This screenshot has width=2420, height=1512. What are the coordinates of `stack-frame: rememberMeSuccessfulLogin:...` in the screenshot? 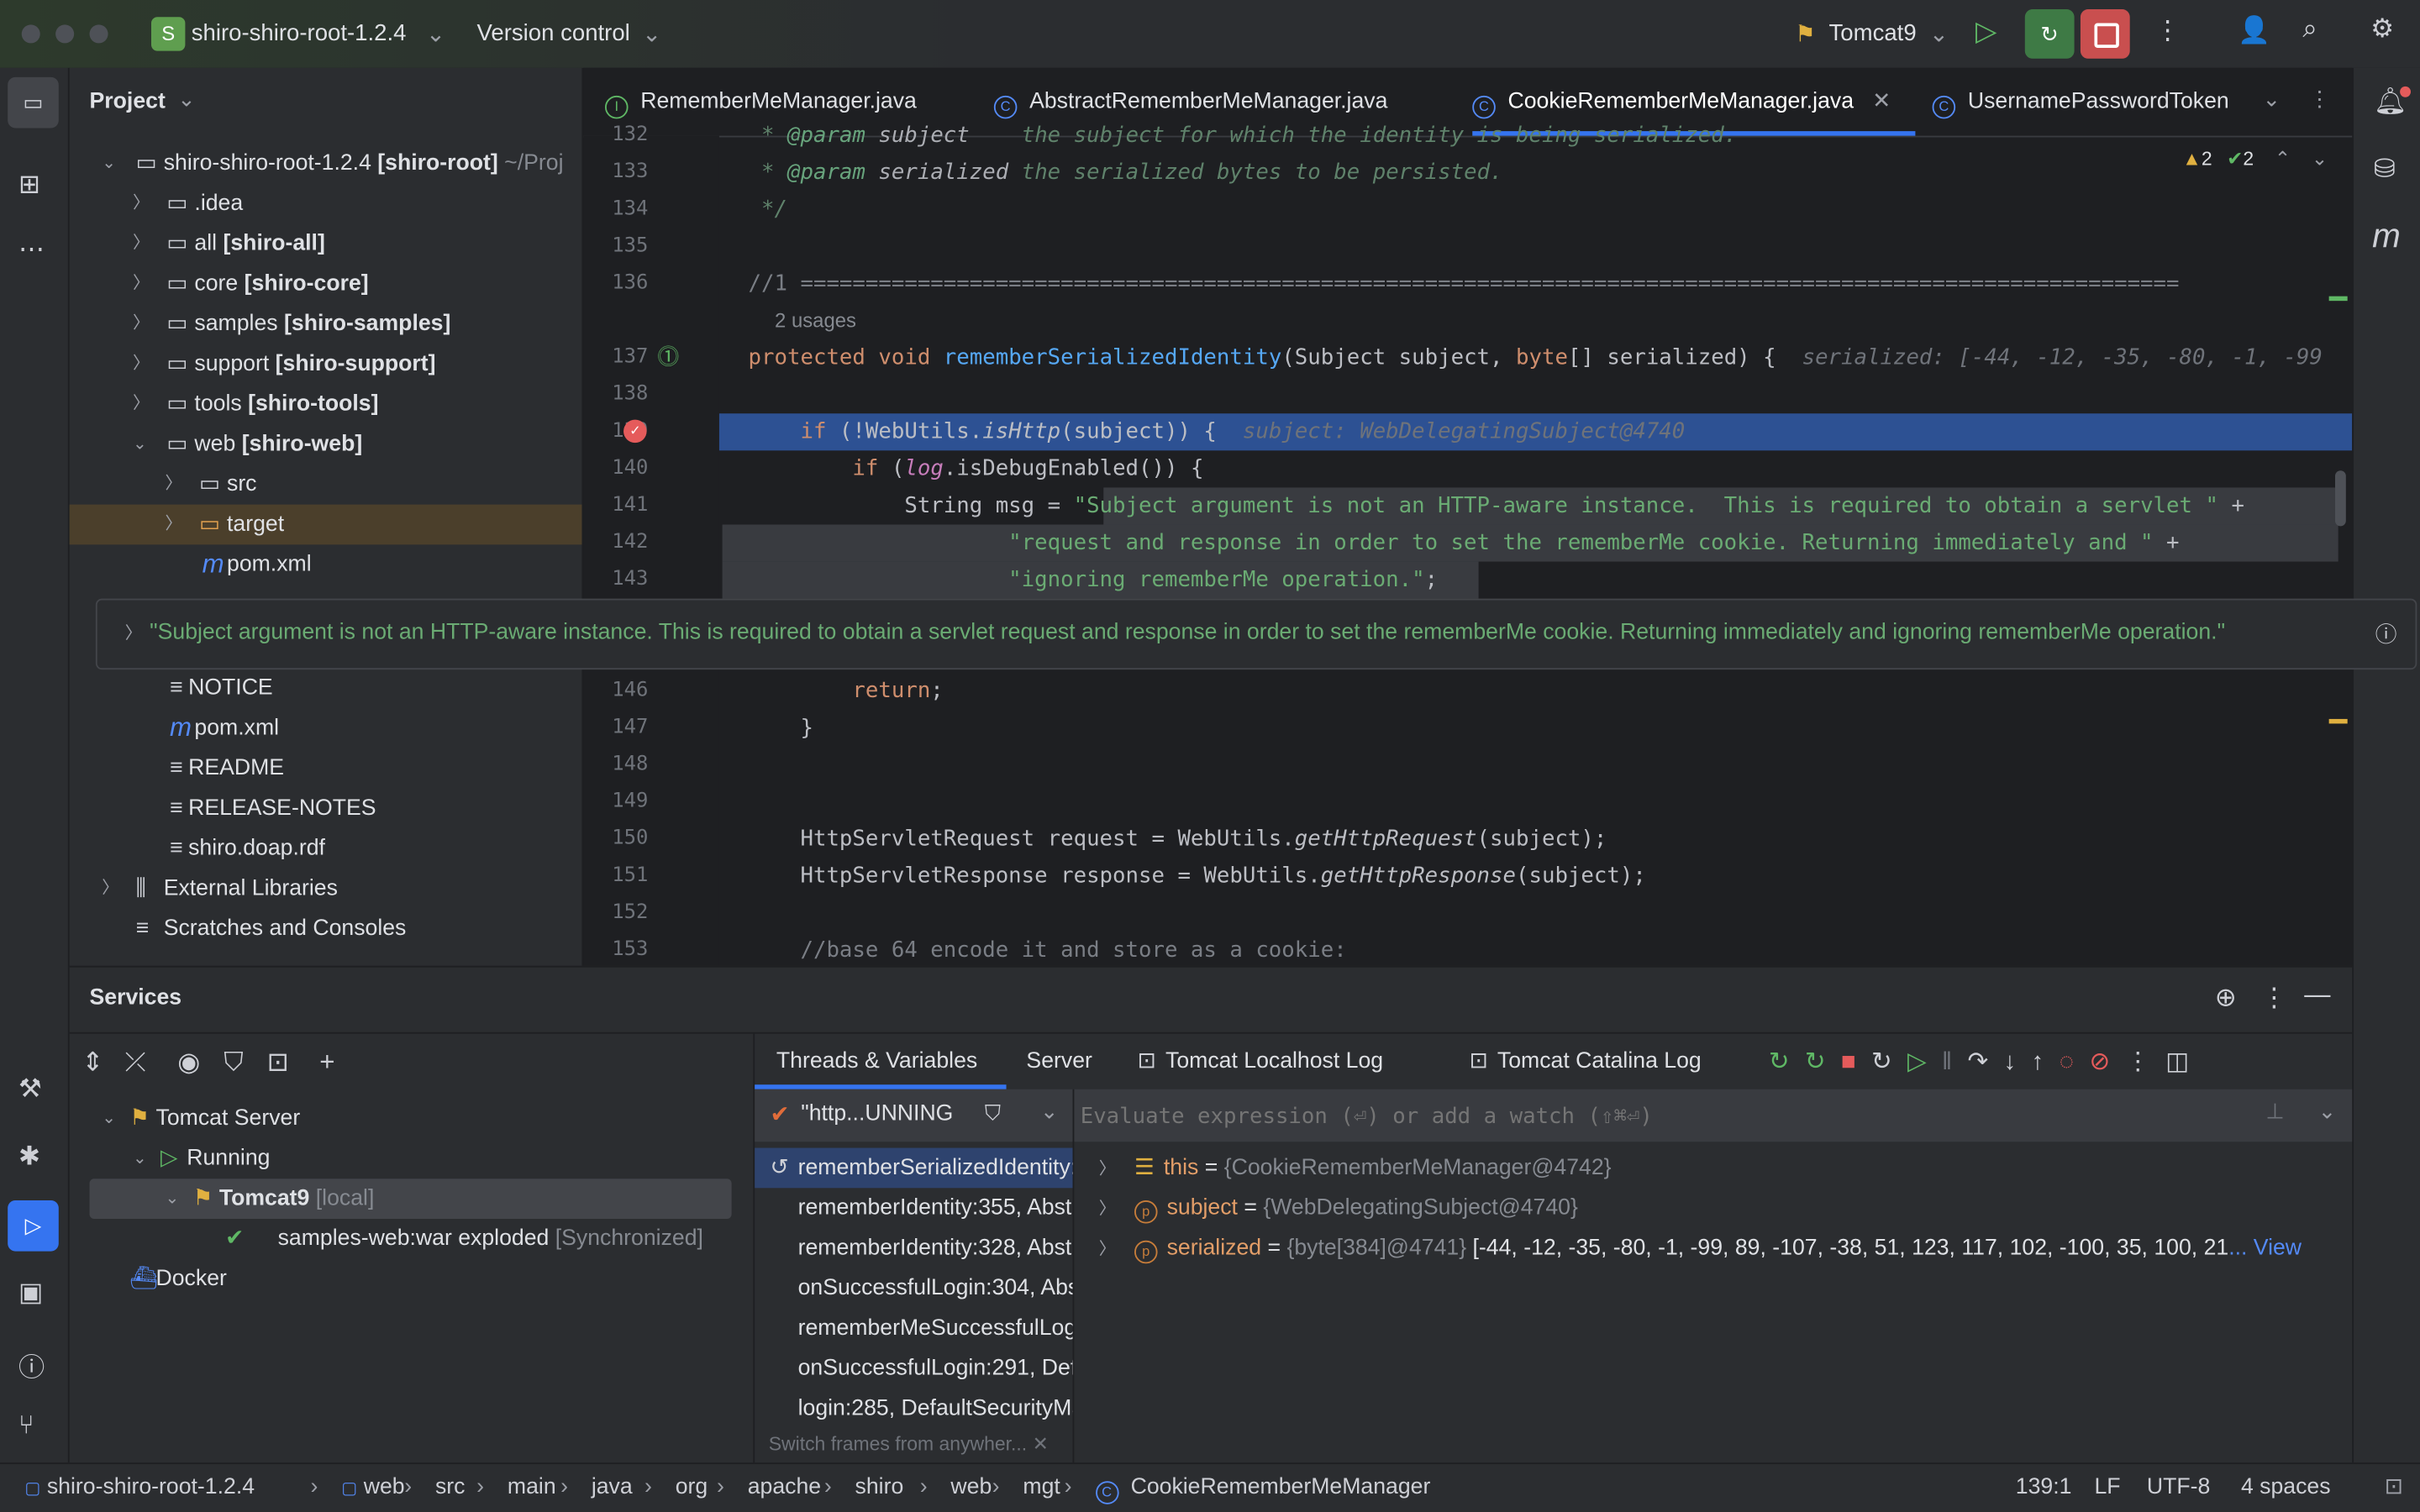 It's located at (914, 1329).